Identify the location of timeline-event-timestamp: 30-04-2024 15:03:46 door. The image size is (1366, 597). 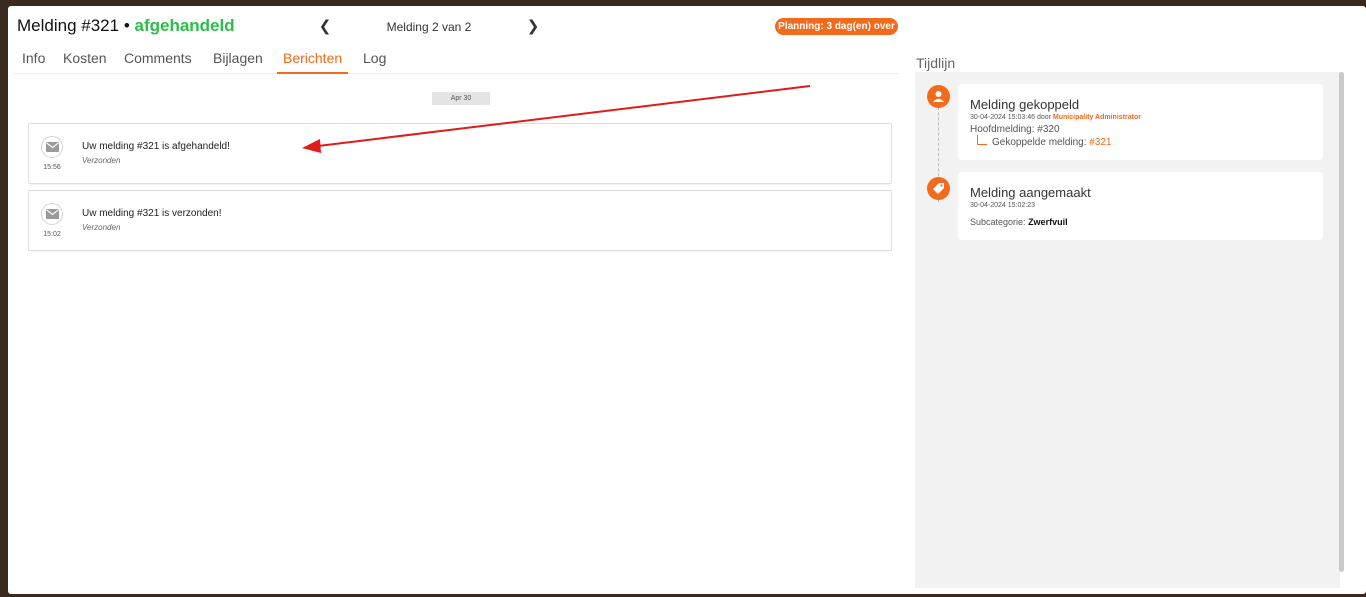
(1010, 117).